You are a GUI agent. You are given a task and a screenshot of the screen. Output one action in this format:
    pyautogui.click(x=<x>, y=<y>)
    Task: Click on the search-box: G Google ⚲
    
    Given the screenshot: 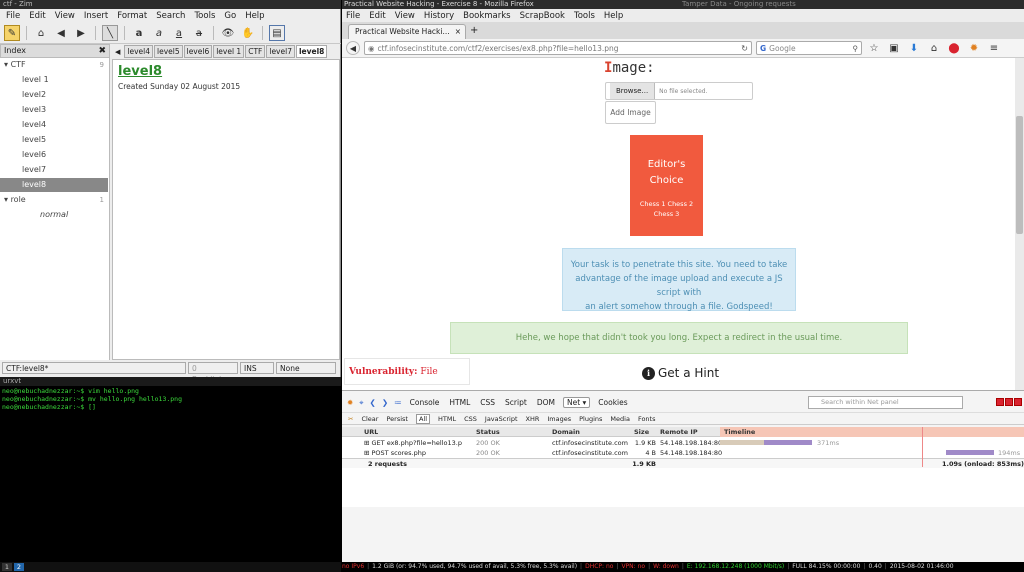 What is the action you would take?
    pyautogui.click(x=809, y=48)
    